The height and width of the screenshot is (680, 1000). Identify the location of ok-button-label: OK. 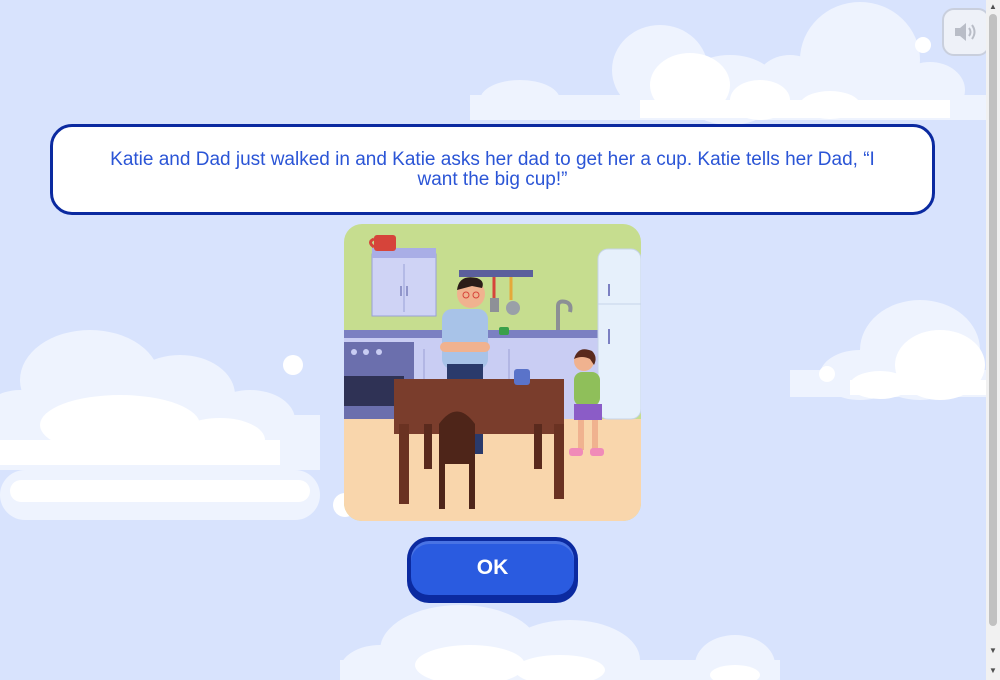
(492, 568).